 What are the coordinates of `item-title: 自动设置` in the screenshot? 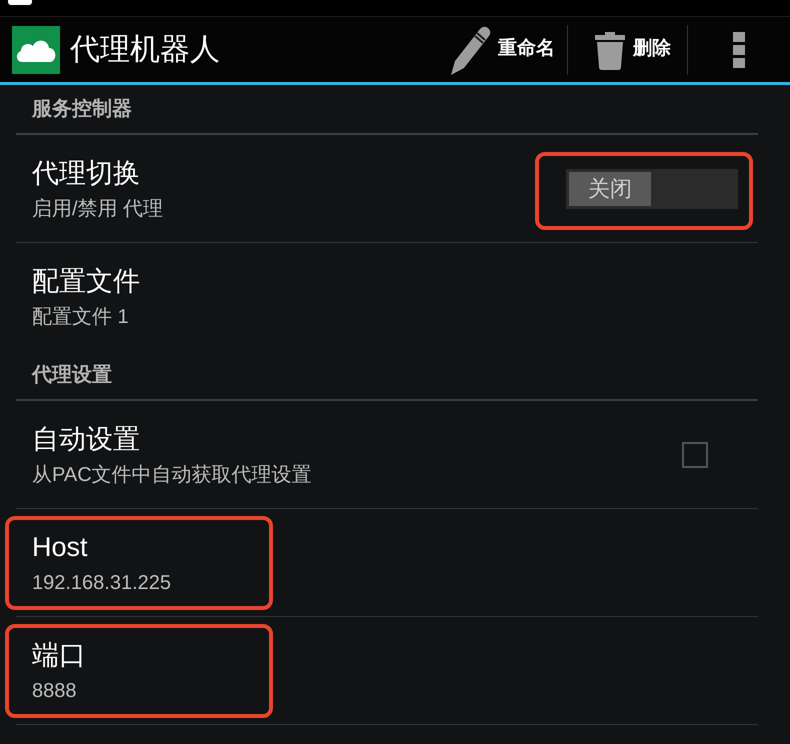 It's located at (86, 439).